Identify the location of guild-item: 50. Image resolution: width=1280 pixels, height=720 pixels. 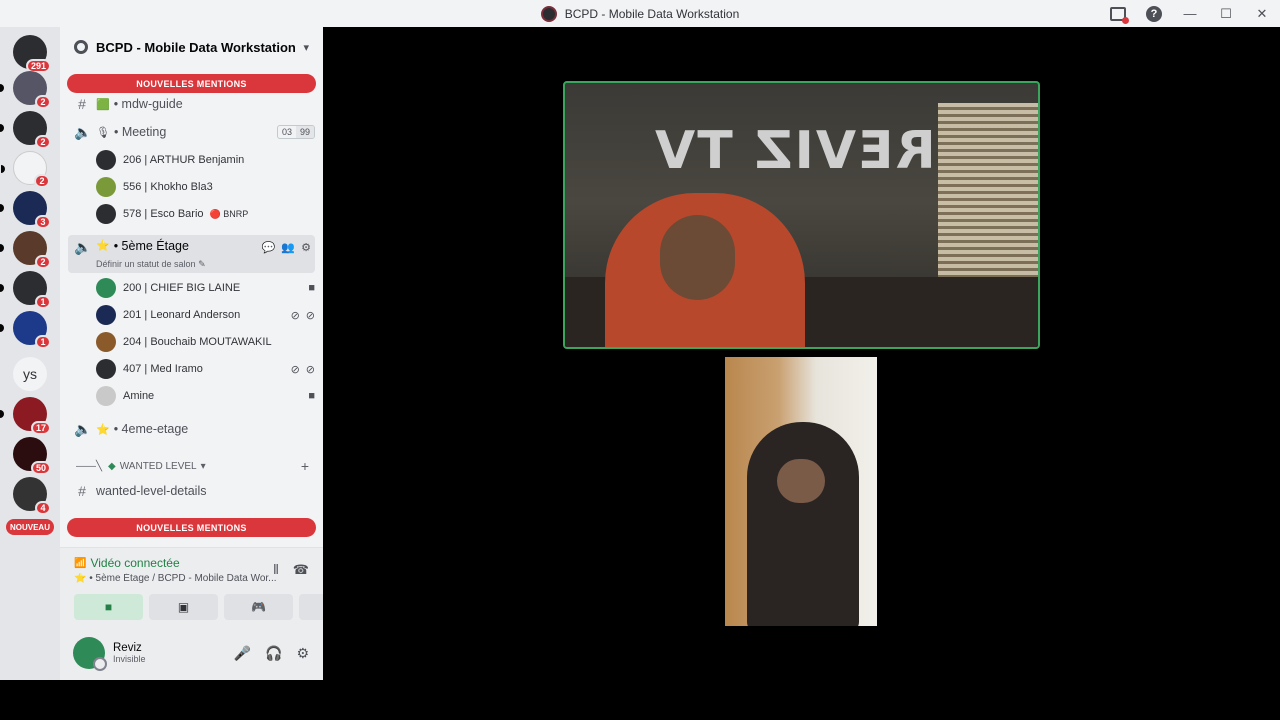
(32, 456).